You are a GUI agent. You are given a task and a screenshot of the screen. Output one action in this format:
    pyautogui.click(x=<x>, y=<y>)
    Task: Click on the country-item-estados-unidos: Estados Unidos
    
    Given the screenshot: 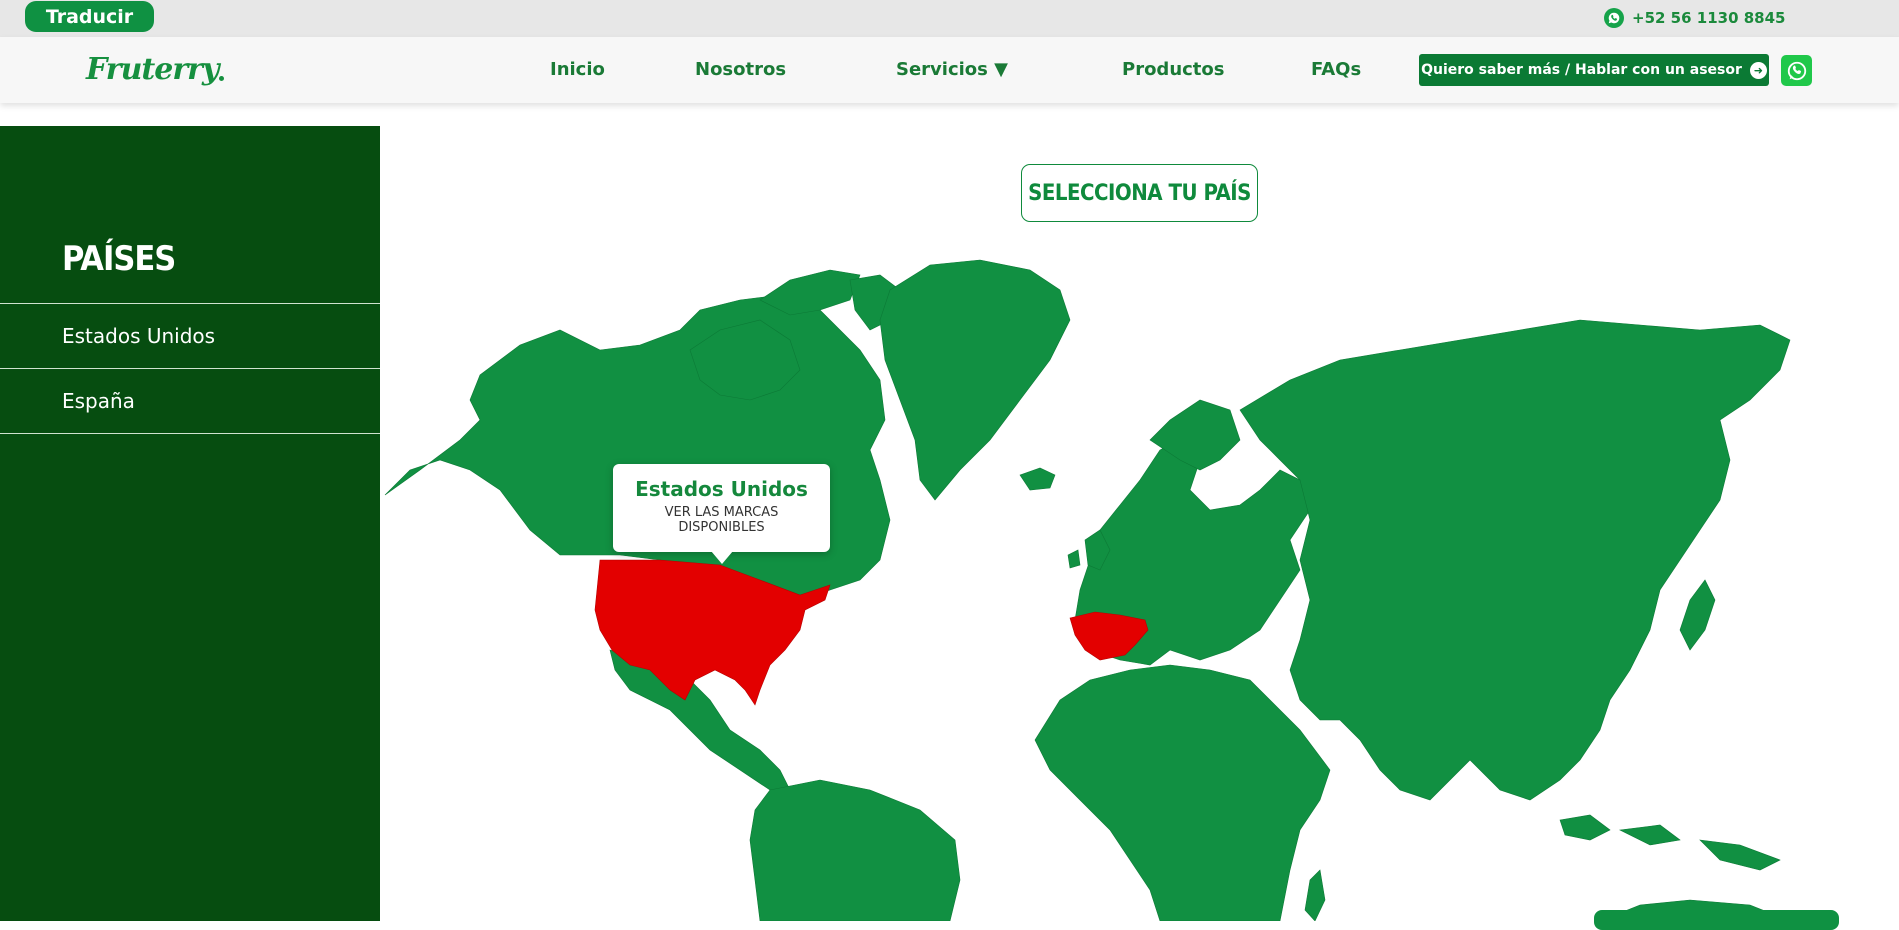 What is the action you would take?
    pyautogui.click(x=190, y=336)
    